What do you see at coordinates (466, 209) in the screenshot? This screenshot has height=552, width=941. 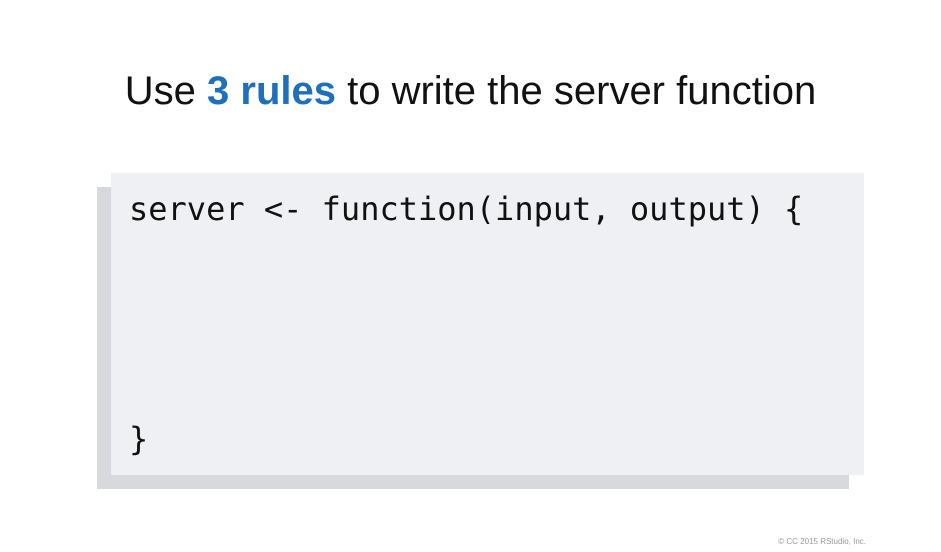 I see `code-line-function-header: server <- function(input, output) {` at bounding box center [466, 209].